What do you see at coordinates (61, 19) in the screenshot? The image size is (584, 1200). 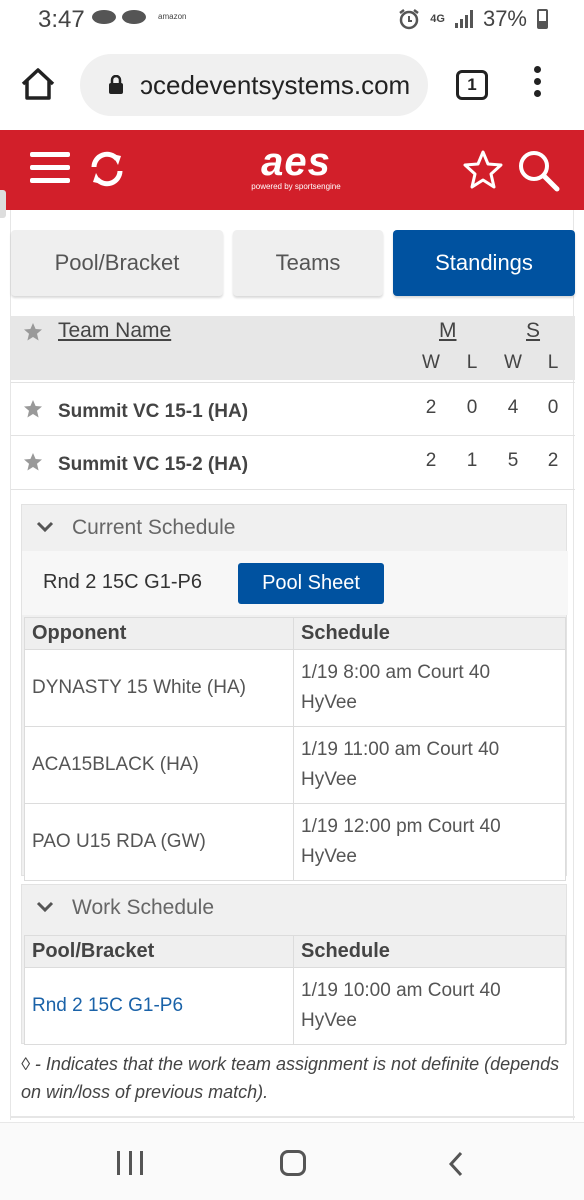 I see `clock: 3:47` at bounding box center [61, 19].